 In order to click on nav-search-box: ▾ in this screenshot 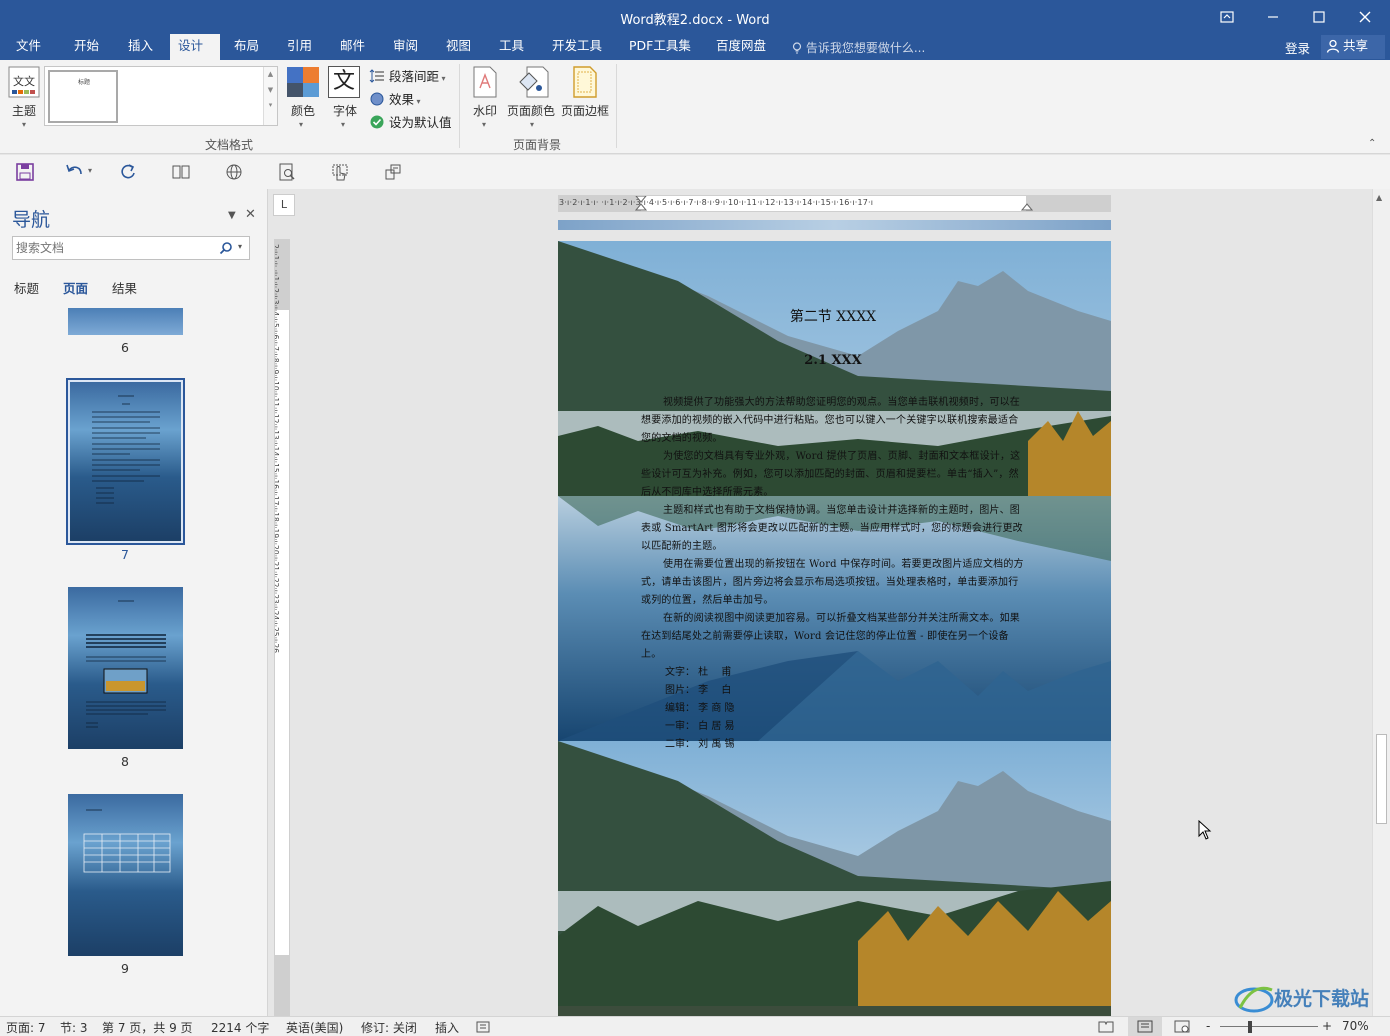, I will do `click(131, 248)`.